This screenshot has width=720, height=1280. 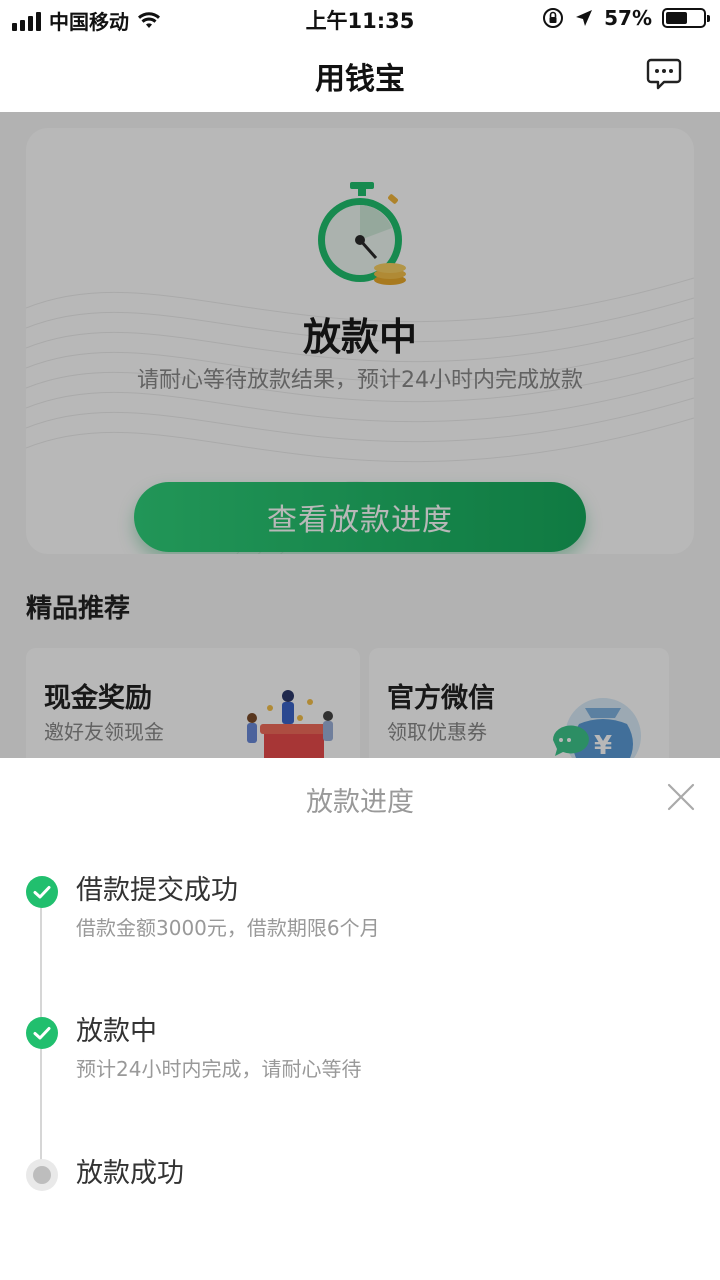 I want to click on rotation-lock-icon, so click(x=553, y=18).